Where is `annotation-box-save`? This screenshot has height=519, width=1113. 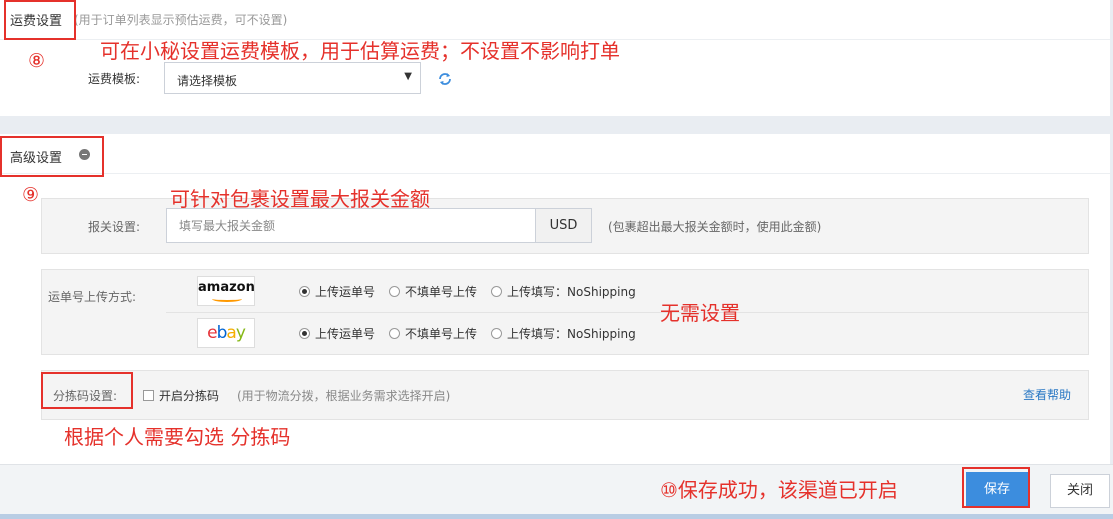
annotation-box-save is located at coordinates (996, 487).